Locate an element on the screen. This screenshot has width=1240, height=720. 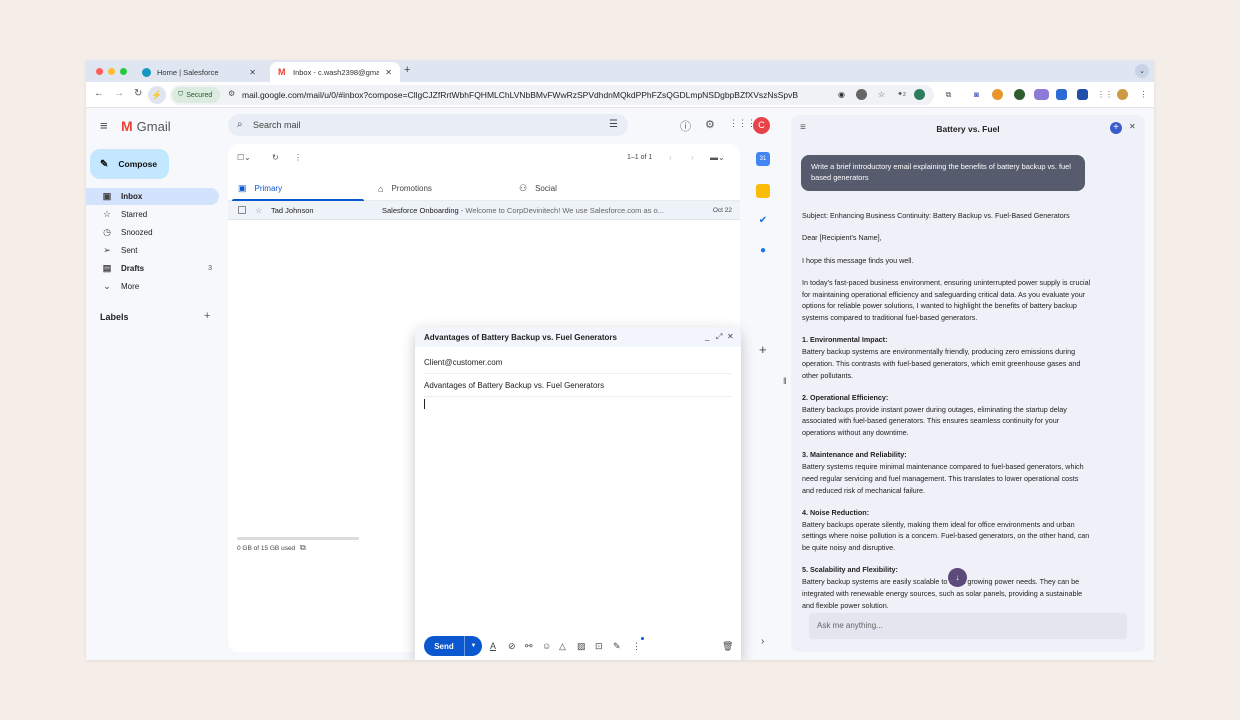
tool-icon is located at coordinates (1082, 94).